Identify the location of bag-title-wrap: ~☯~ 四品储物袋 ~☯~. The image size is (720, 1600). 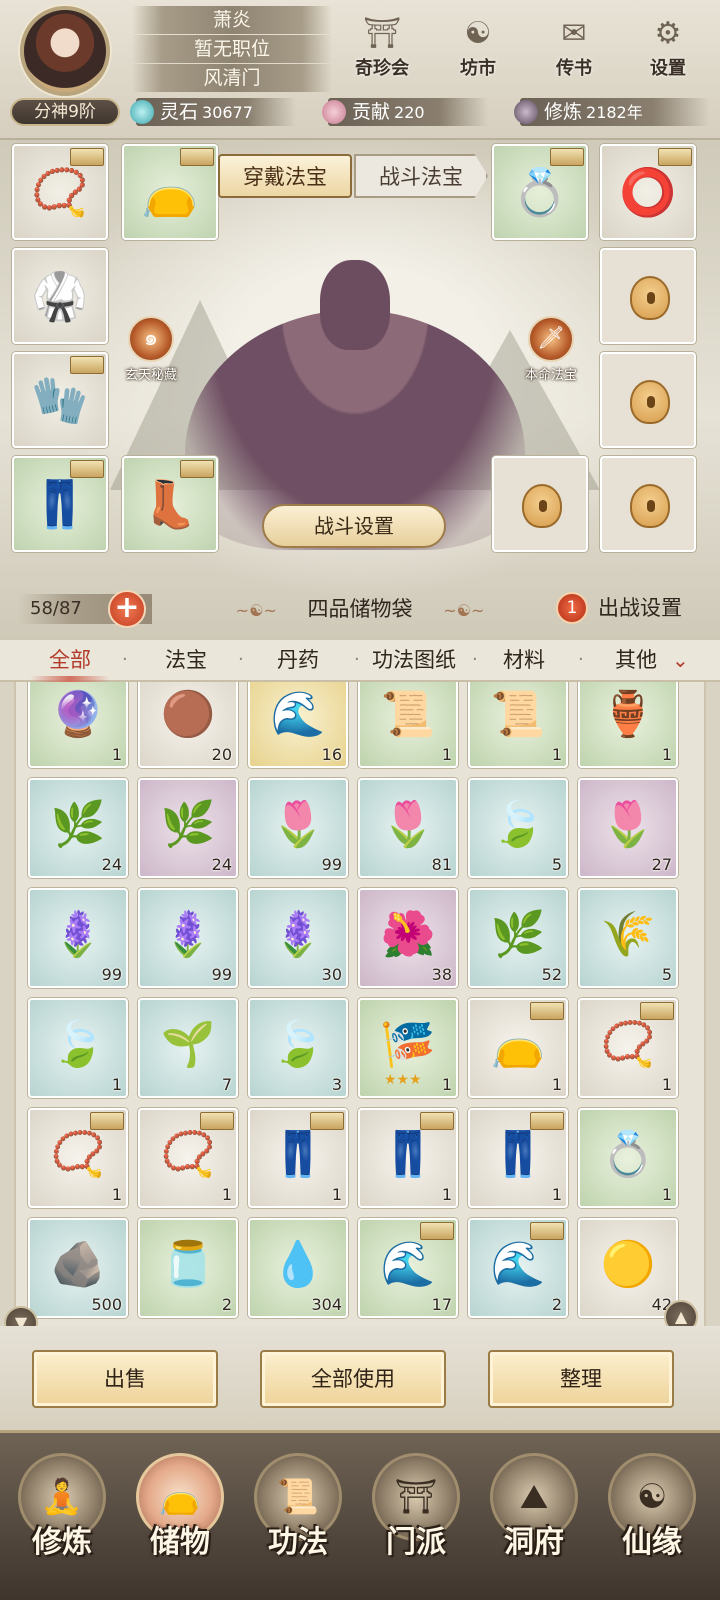
(360, 610).